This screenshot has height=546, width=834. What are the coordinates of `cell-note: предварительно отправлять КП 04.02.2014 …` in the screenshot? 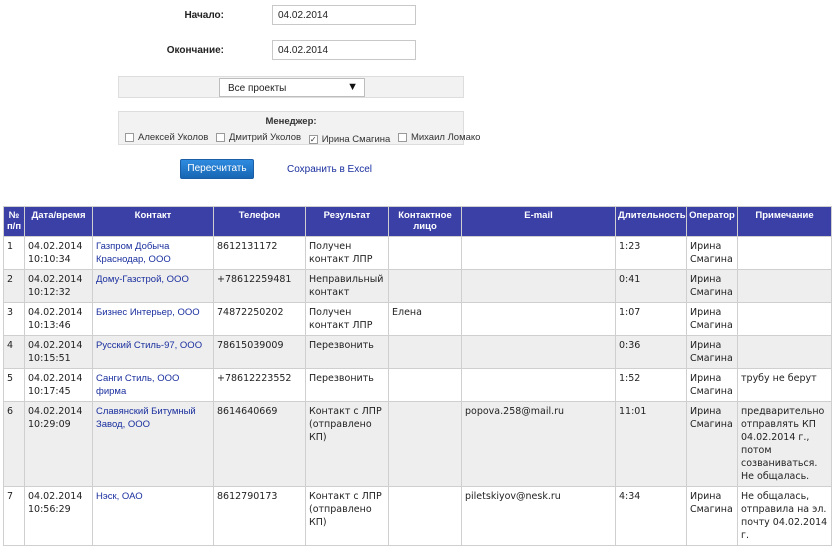 It's located at (784, 444).